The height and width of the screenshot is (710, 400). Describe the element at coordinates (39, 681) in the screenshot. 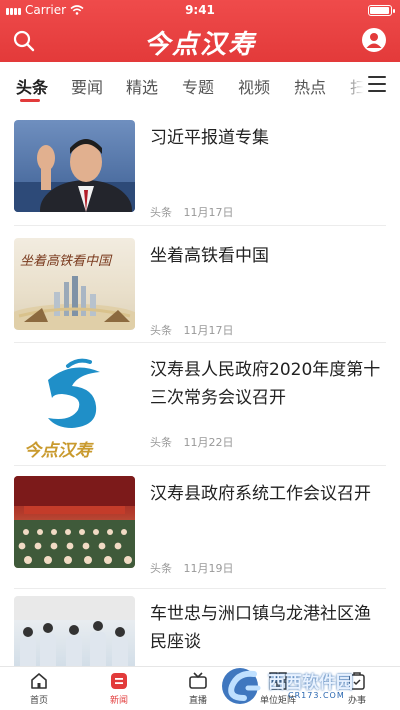

I see `home-icon` at that location.